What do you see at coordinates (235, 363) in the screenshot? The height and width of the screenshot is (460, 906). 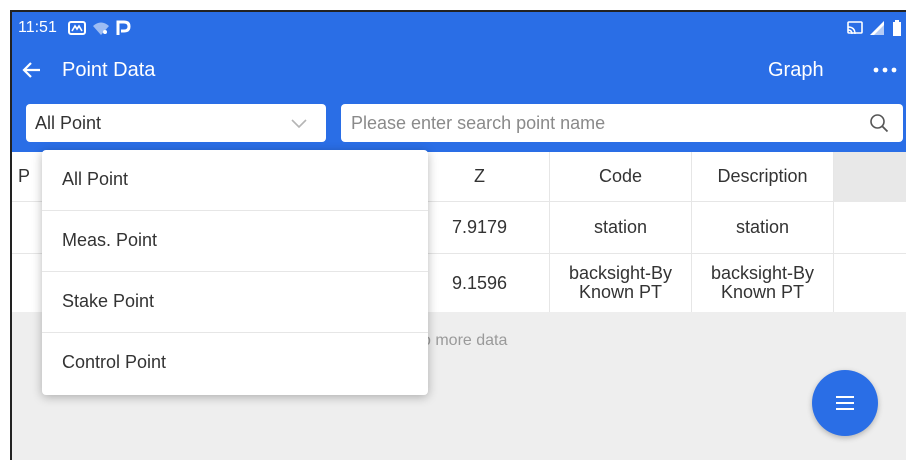 I see `dropdown-option-control-point: Control Point` at bounding box center [235, 363].